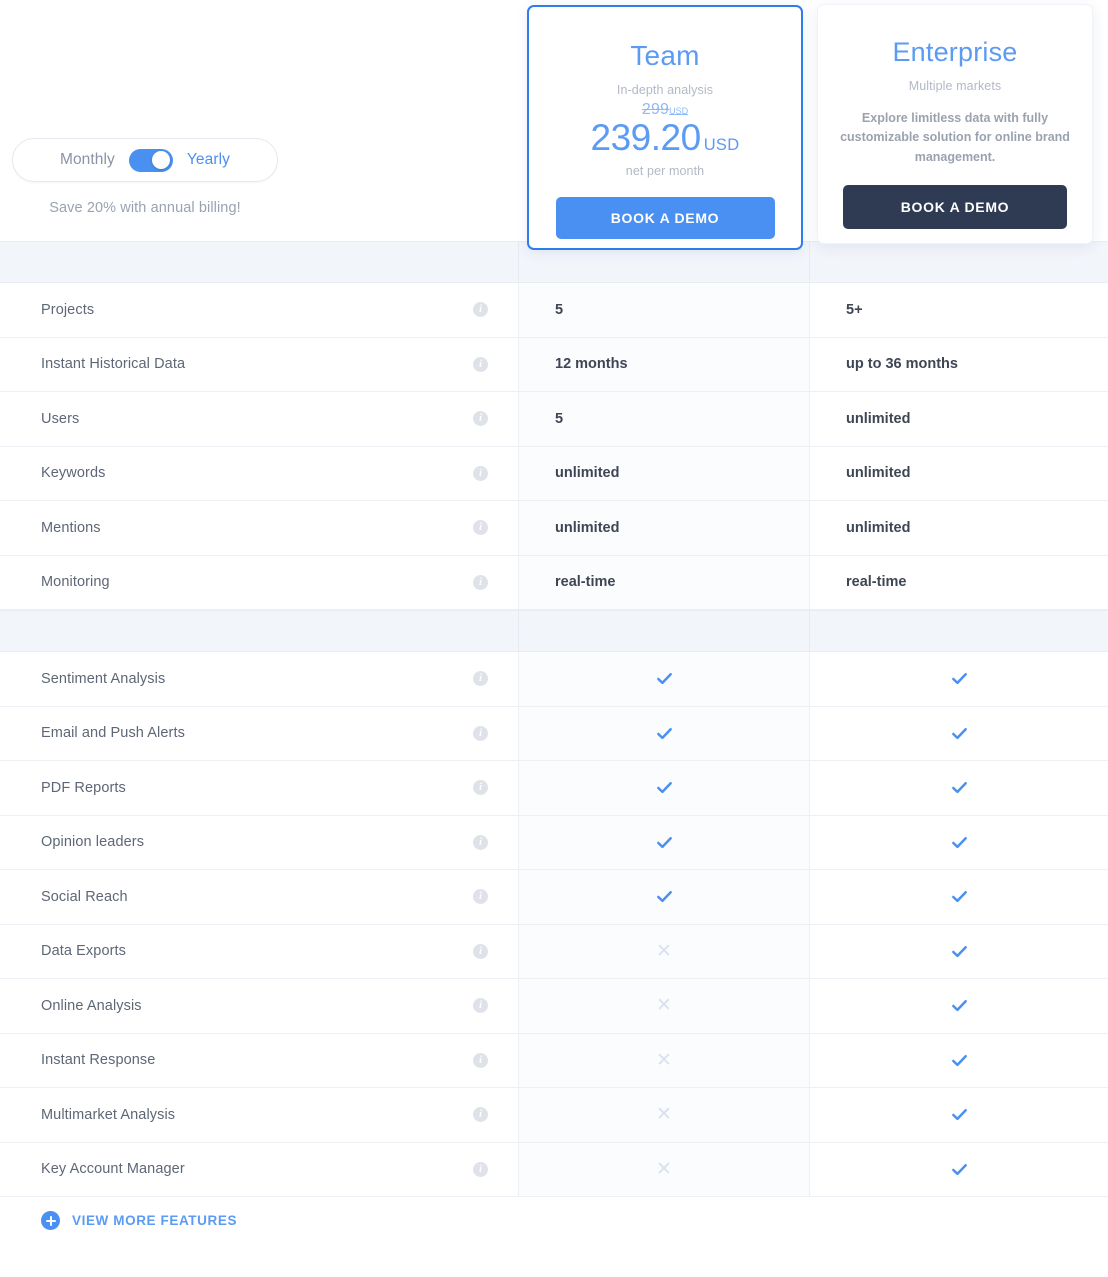  What do you see at coordinates (113, 364) in the screenshot?
I see `feature-label: Instant Historical Data` at bounding box center [113, 364].